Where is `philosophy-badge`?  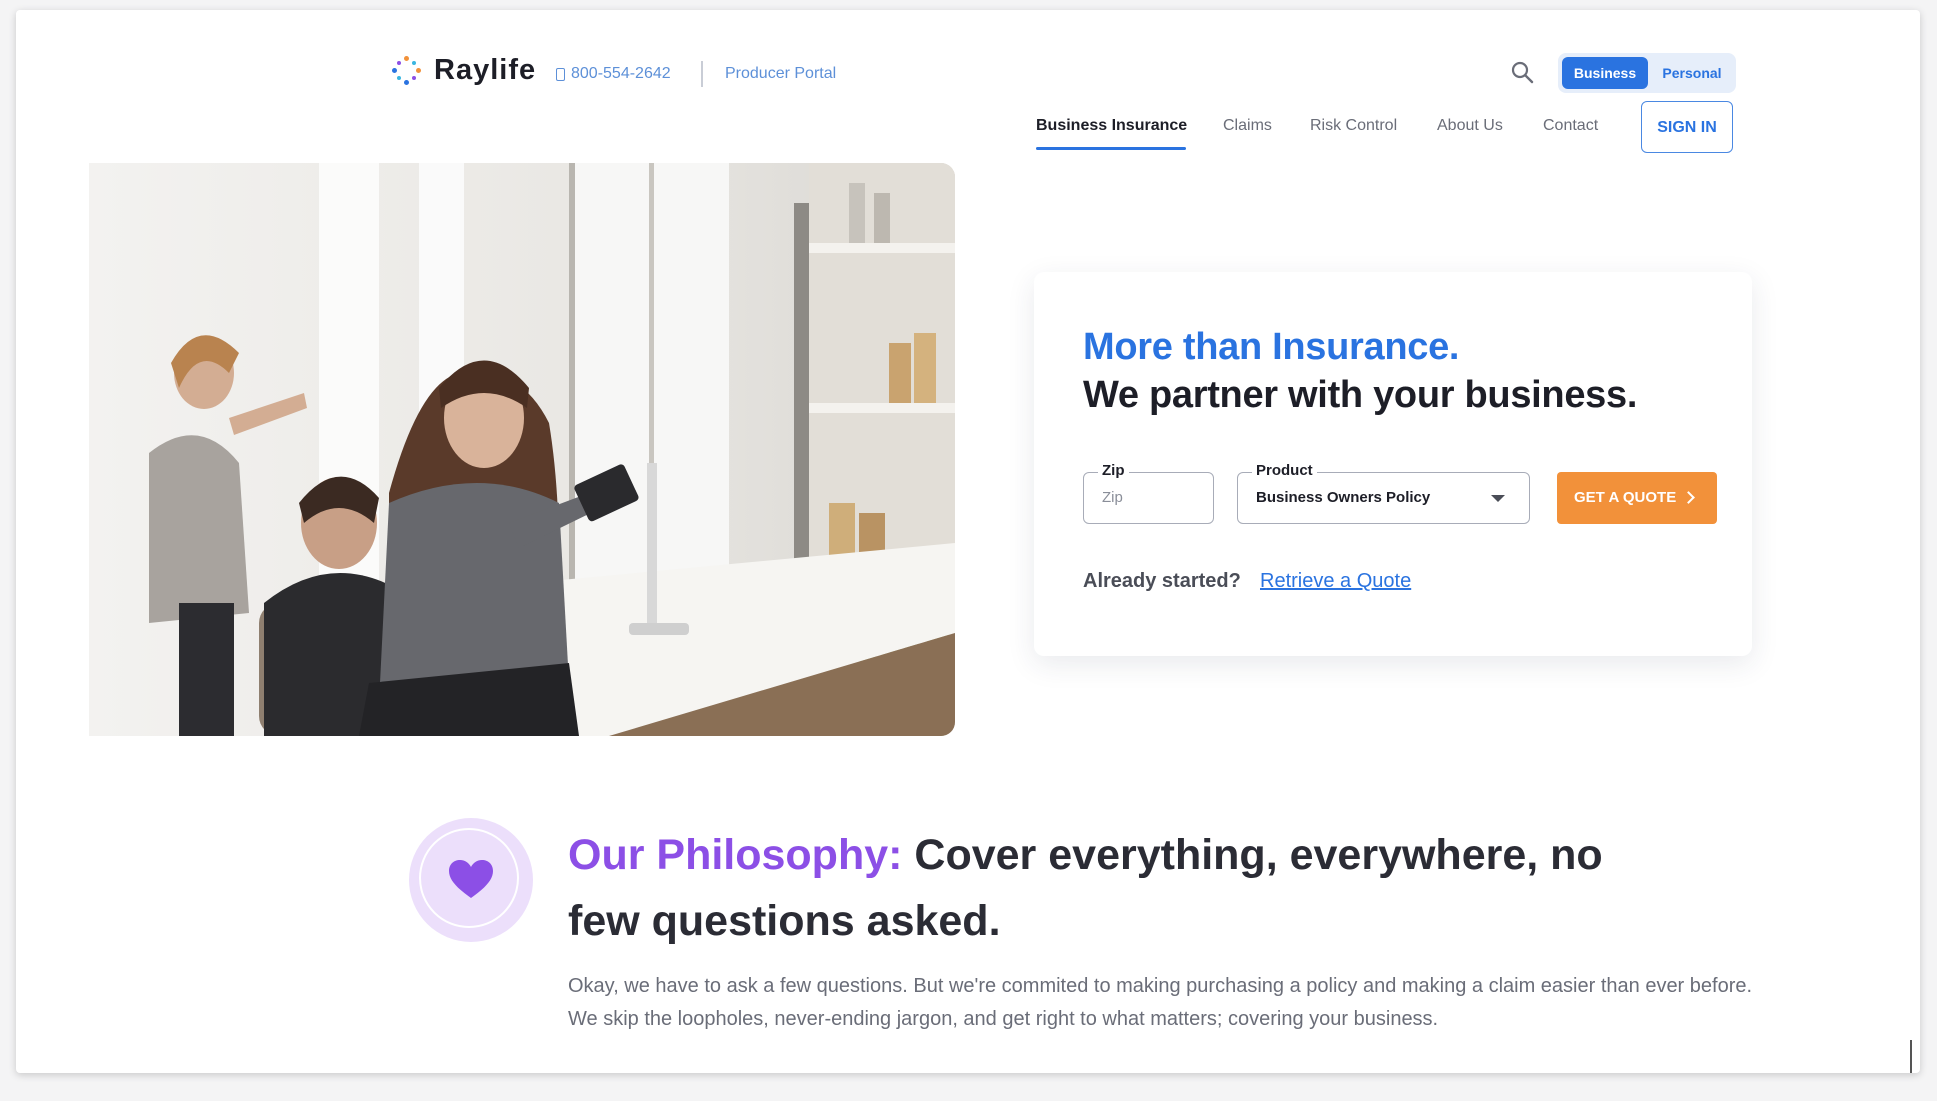 philosophy-badge is located at coordinates (471, 880).